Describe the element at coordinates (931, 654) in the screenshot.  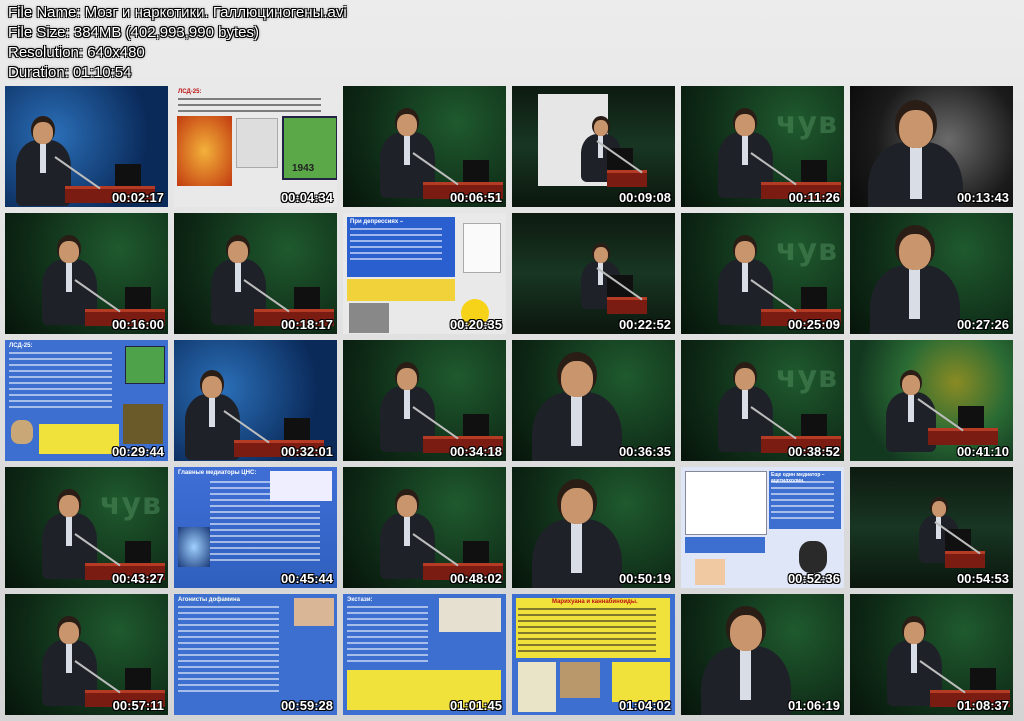
I see `video-thumbnail: 01:08:37` at that location.